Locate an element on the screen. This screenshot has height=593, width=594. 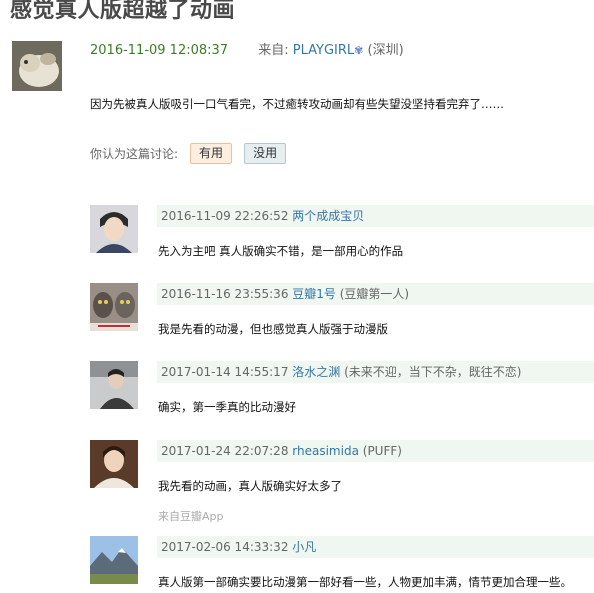
comment-author-link: 洛水之渊 is located at coordinates (316, 372).